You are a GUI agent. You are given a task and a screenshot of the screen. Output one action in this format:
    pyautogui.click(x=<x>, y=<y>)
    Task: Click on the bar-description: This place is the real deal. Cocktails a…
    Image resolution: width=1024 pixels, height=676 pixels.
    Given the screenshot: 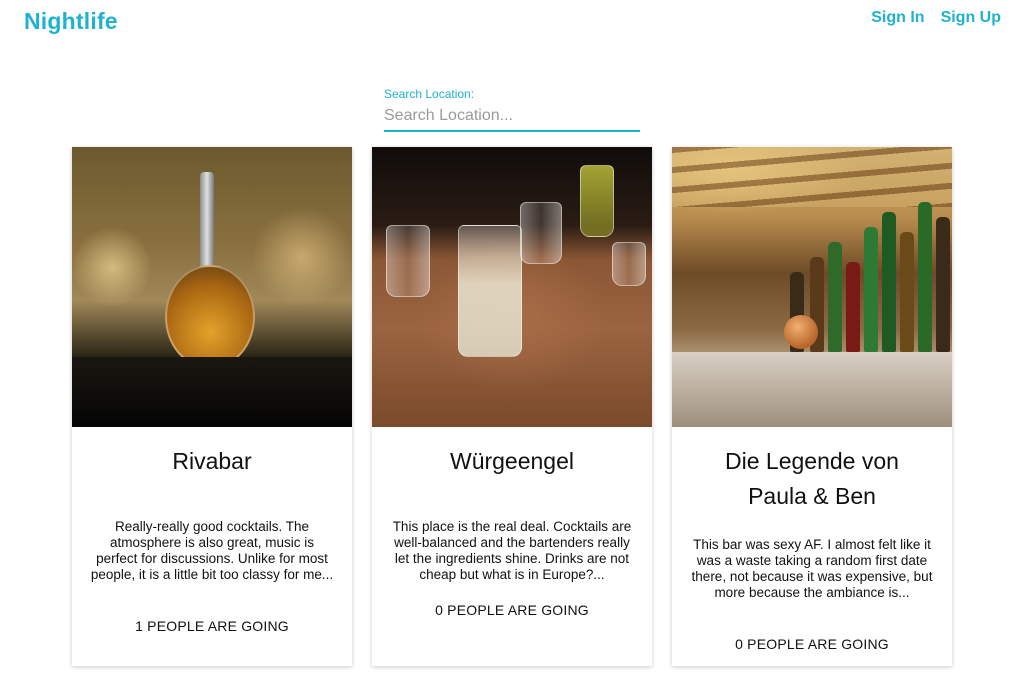 What is the action you would take?
    pyautogui.click(x=512, y=550)
    